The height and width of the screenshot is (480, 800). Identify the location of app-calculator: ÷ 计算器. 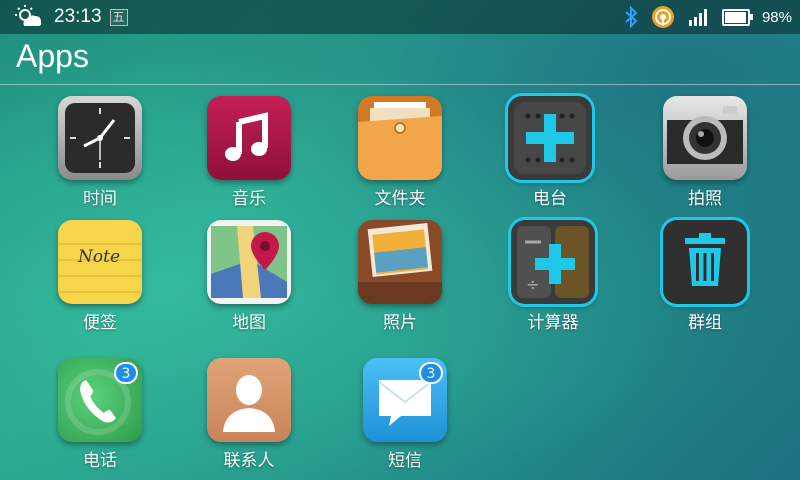
(553, 280).